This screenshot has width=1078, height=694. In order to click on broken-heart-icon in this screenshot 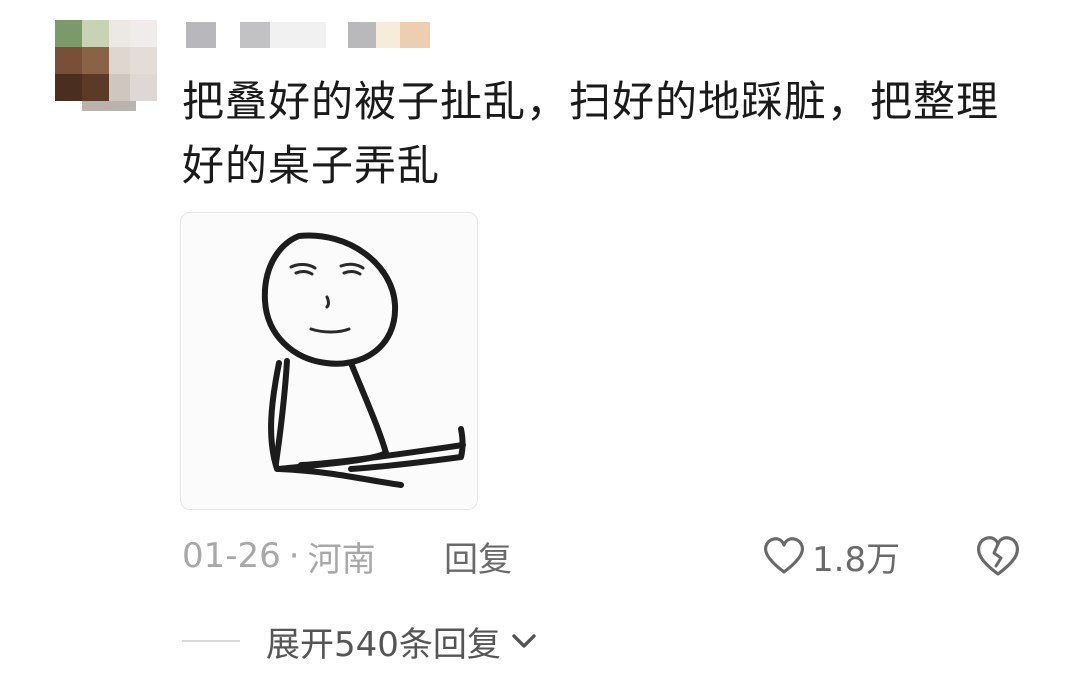, I will do `click(998, 556)`.